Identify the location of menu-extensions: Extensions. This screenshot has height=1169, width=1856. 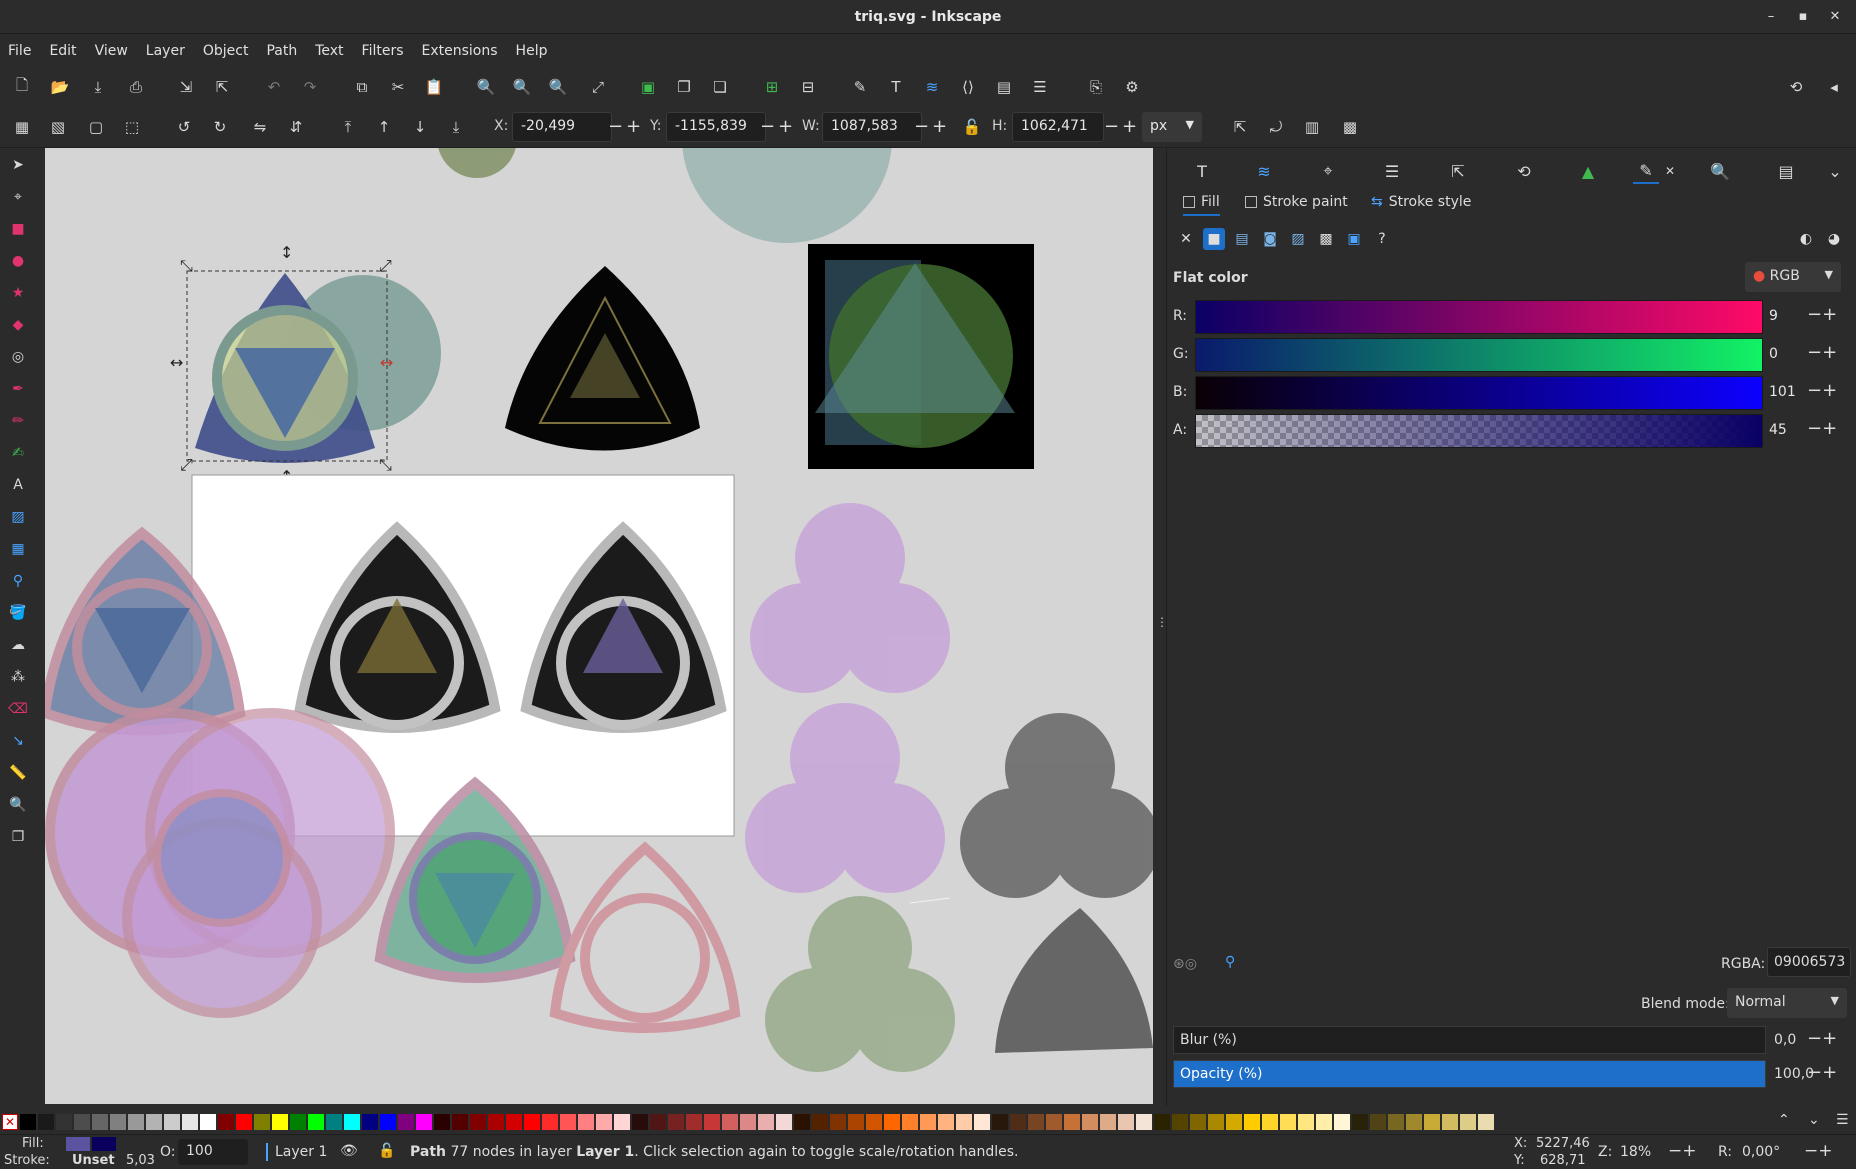
(460, 51).